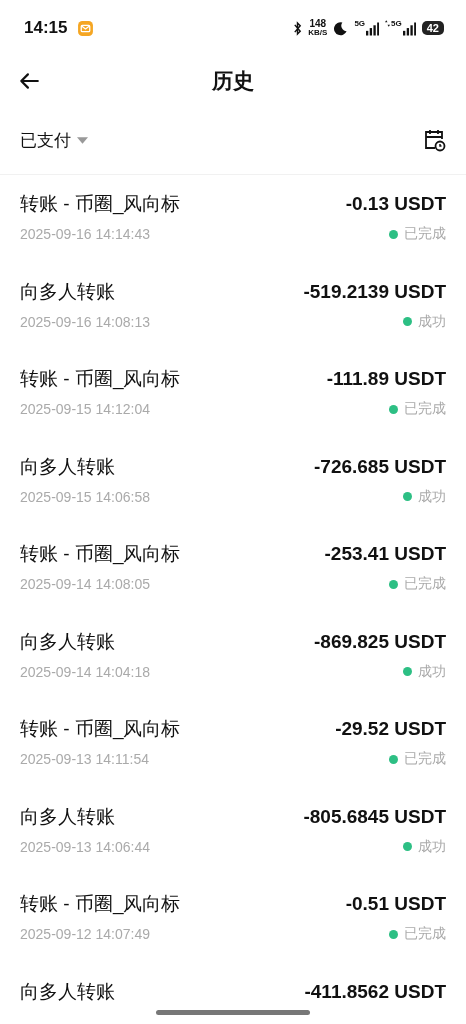 Image resolution: width=466 pixels, height=1024 pixels. Describe the element at coordinates (54, 140) in the screenshot. I see `status-filter-dropdown: 已支付` at that location.